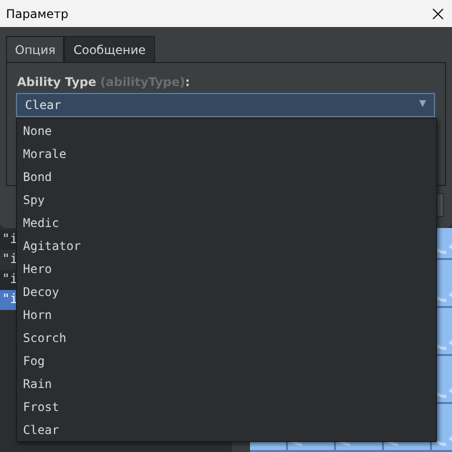 The height and width of the screenshot is (452, 452). Describe the element at coordinates (35, 49) in the screenshot. I see `tab: Опция` at that location.